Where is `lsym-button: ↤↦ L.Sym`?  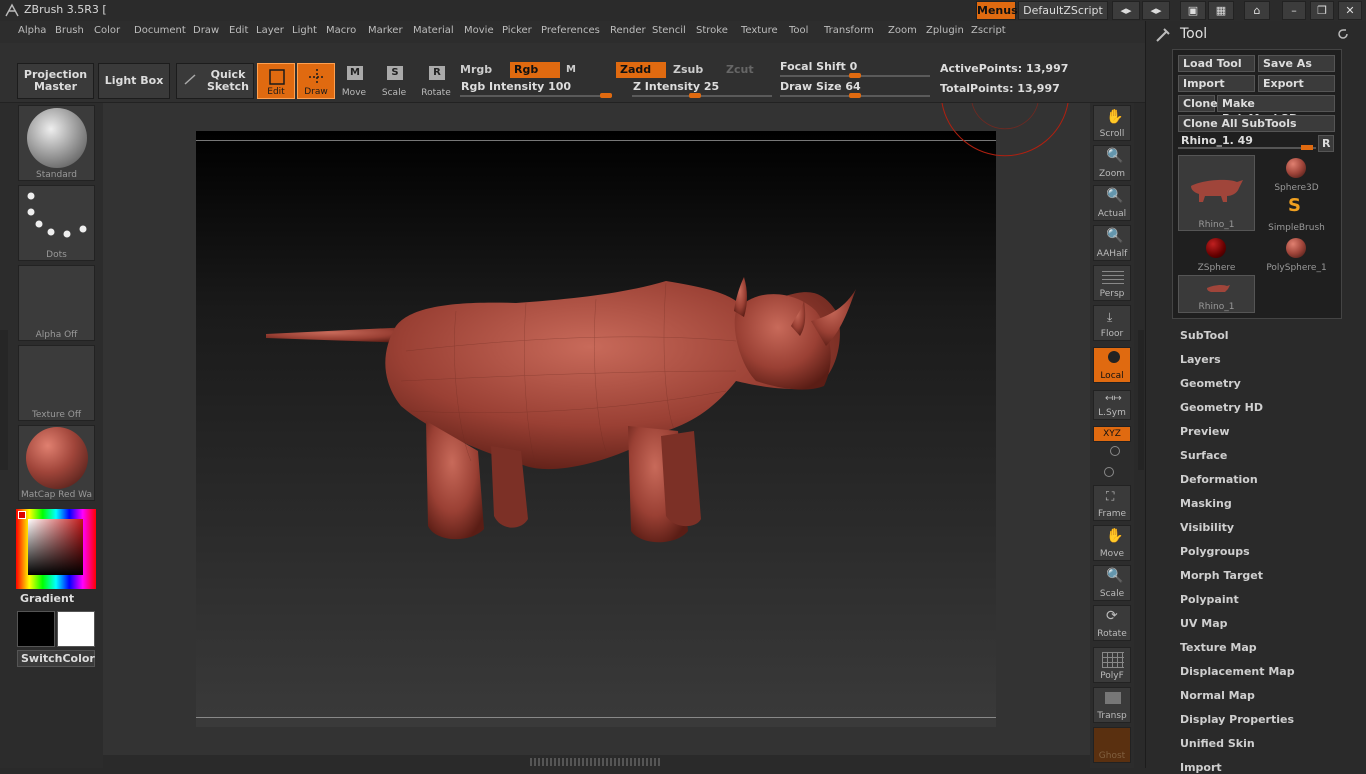
lsym-button: ↤↦ L.Sym is located at coordinates (1112, 405).